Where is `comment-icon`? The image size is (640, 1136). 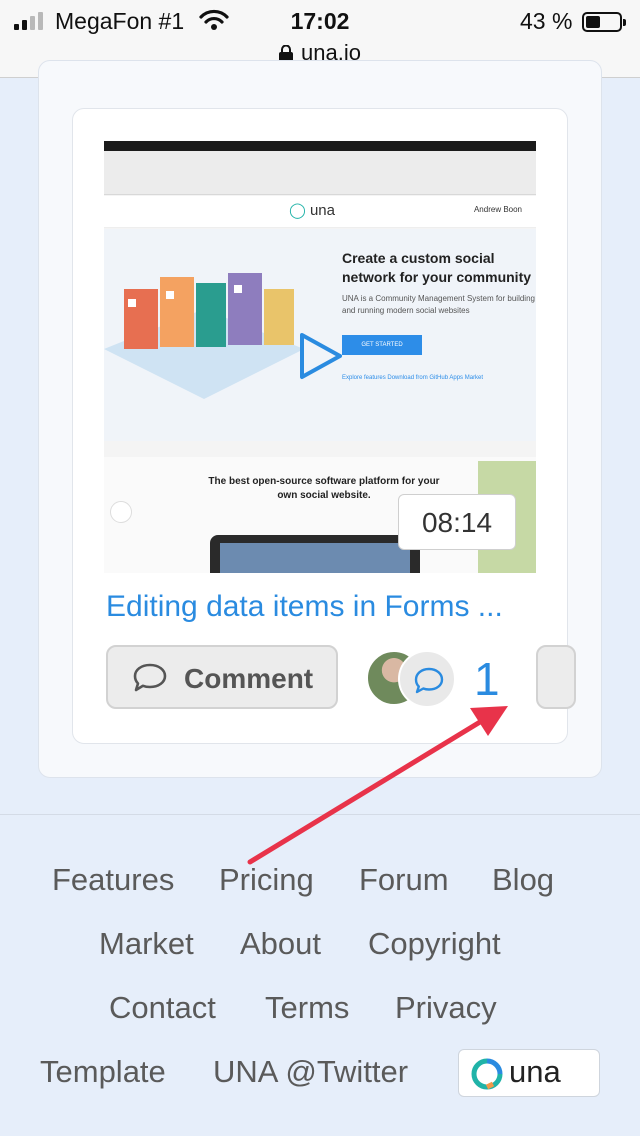
comment-icon is located at coordinates (150, 681).